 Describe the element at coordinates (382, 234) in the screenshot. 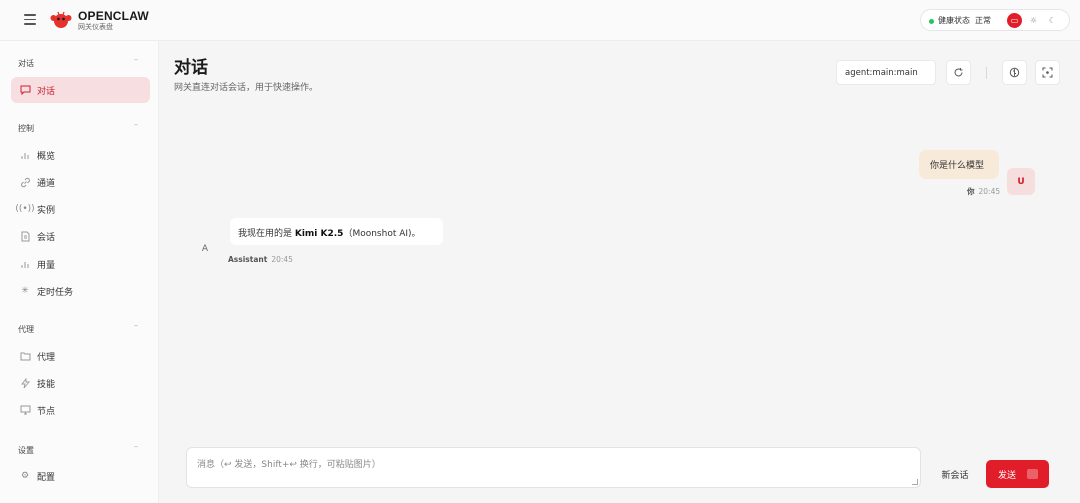

I see `assistant-text-suffix: （Moonshot AI)。` at that location.